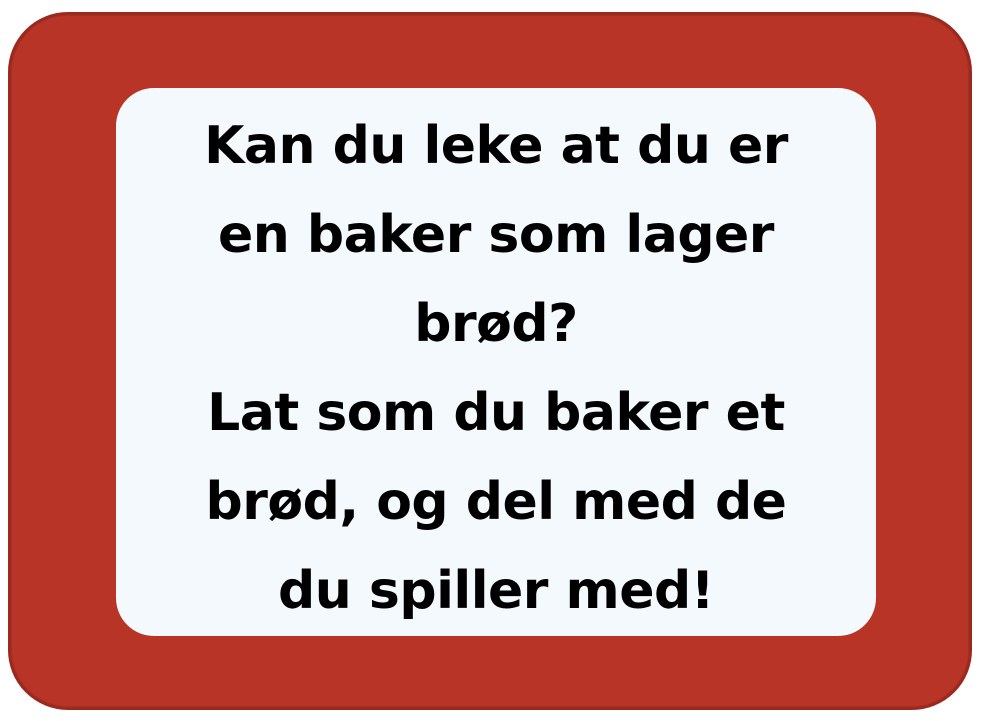 Image resolution: width=981 pixels, height=721 pixels. I want to click on message-line-2: en baker som lager, so click(496, 235).